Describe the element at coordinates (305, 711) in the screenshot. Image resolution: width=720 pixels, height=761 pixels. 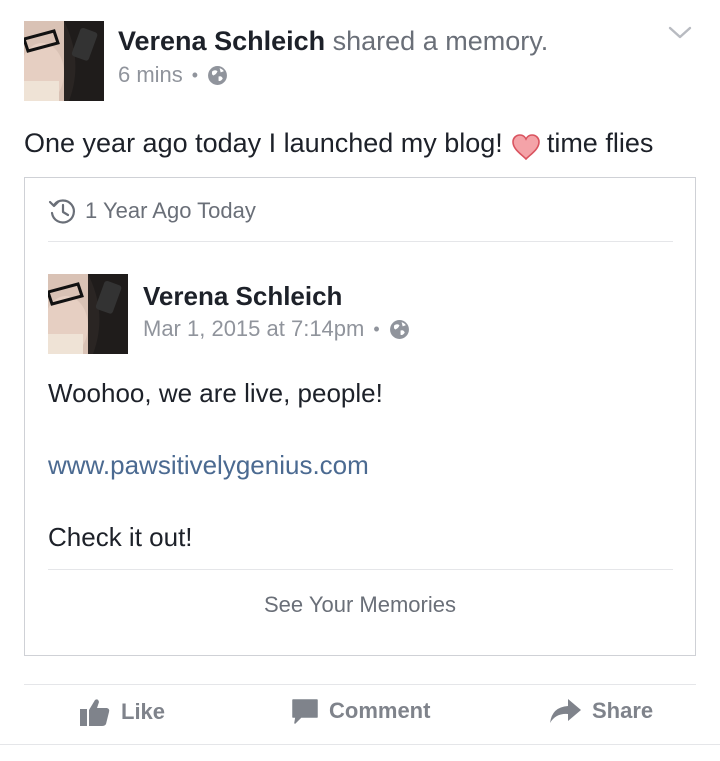
I see `comment-icon` at that location.